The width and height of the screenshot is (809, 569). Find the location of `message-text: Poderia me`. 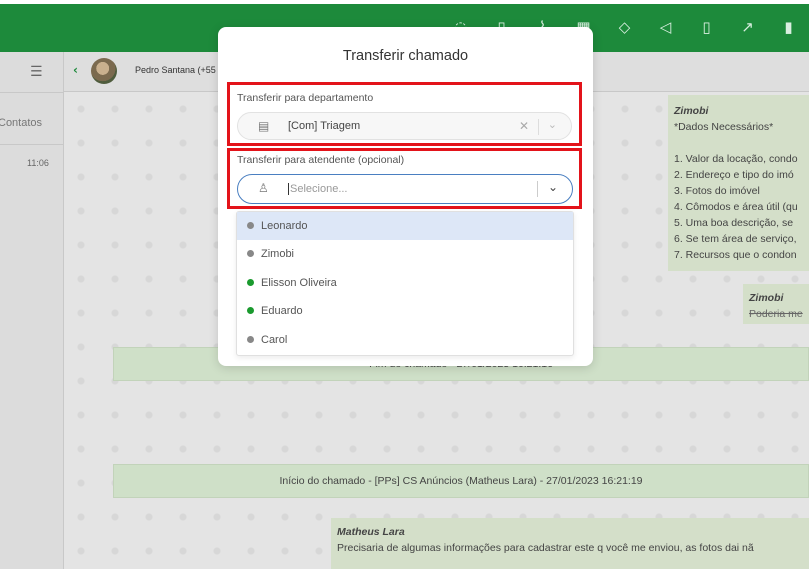

message-text: Poderia me is located at coordinates (776, 314).